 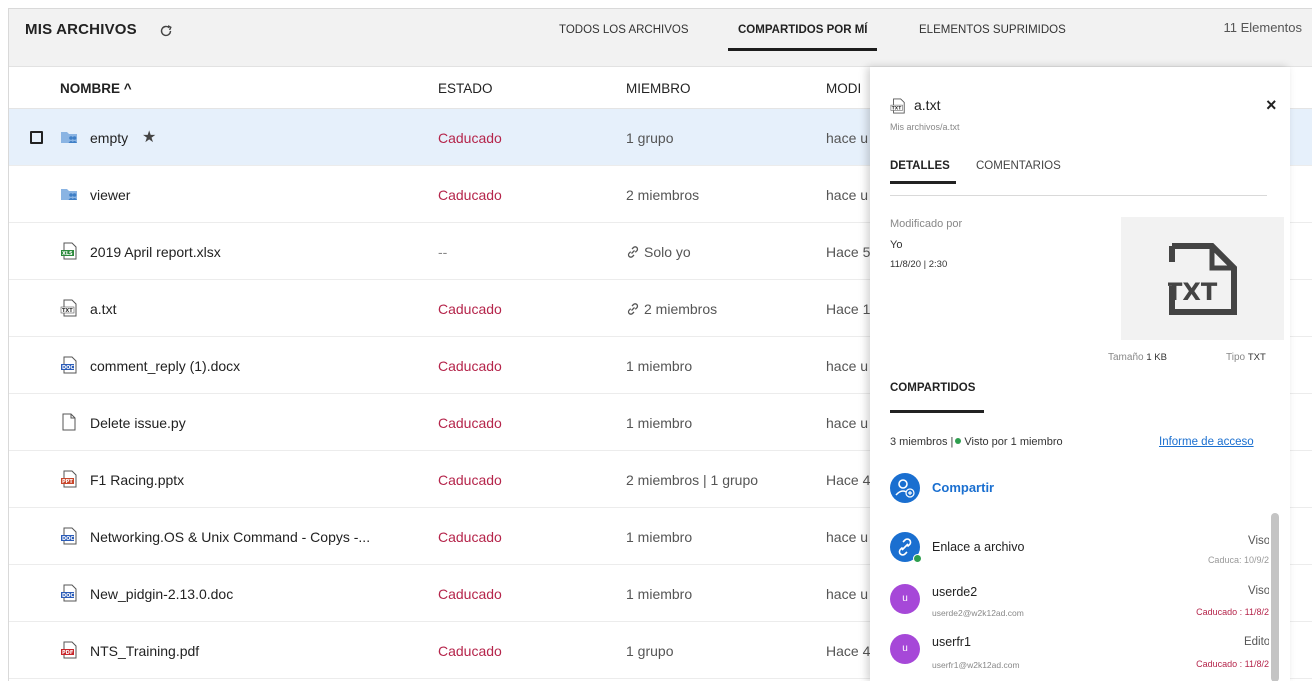 What do you see at coordinates (1206, 442) in the screenshot?
I see `access-report-link: Informe de acceso` at bounding box center [1206, 442].